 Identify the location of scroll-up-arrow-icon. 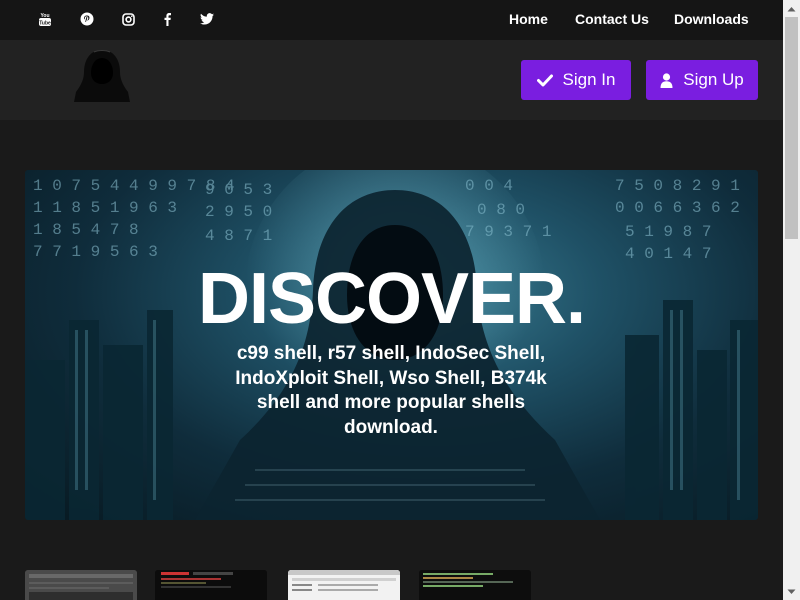
(791, 8).